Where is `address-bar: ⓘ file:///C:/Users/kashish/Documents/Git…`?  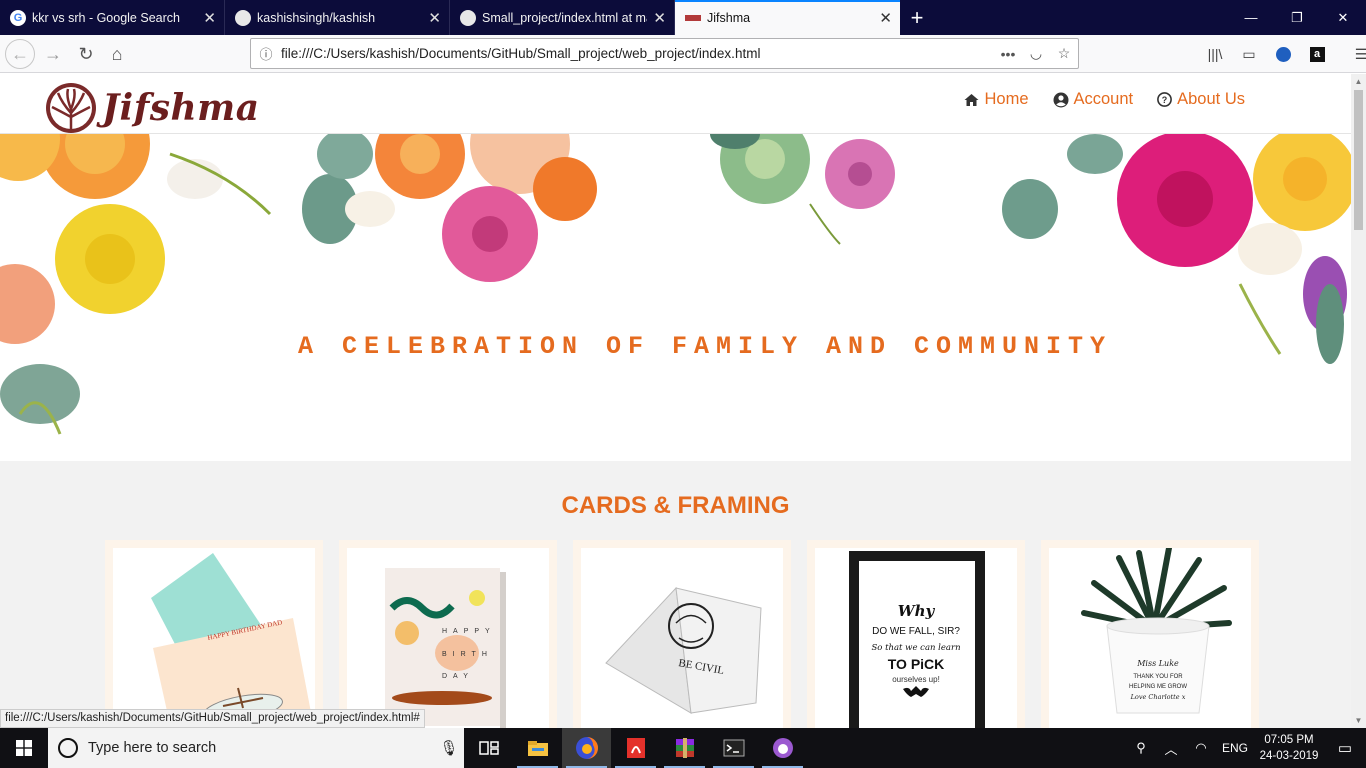
address-bar: ⓘ file:///C:/Users/kashish/Documents/Git… is located at coordinates (664, 53).